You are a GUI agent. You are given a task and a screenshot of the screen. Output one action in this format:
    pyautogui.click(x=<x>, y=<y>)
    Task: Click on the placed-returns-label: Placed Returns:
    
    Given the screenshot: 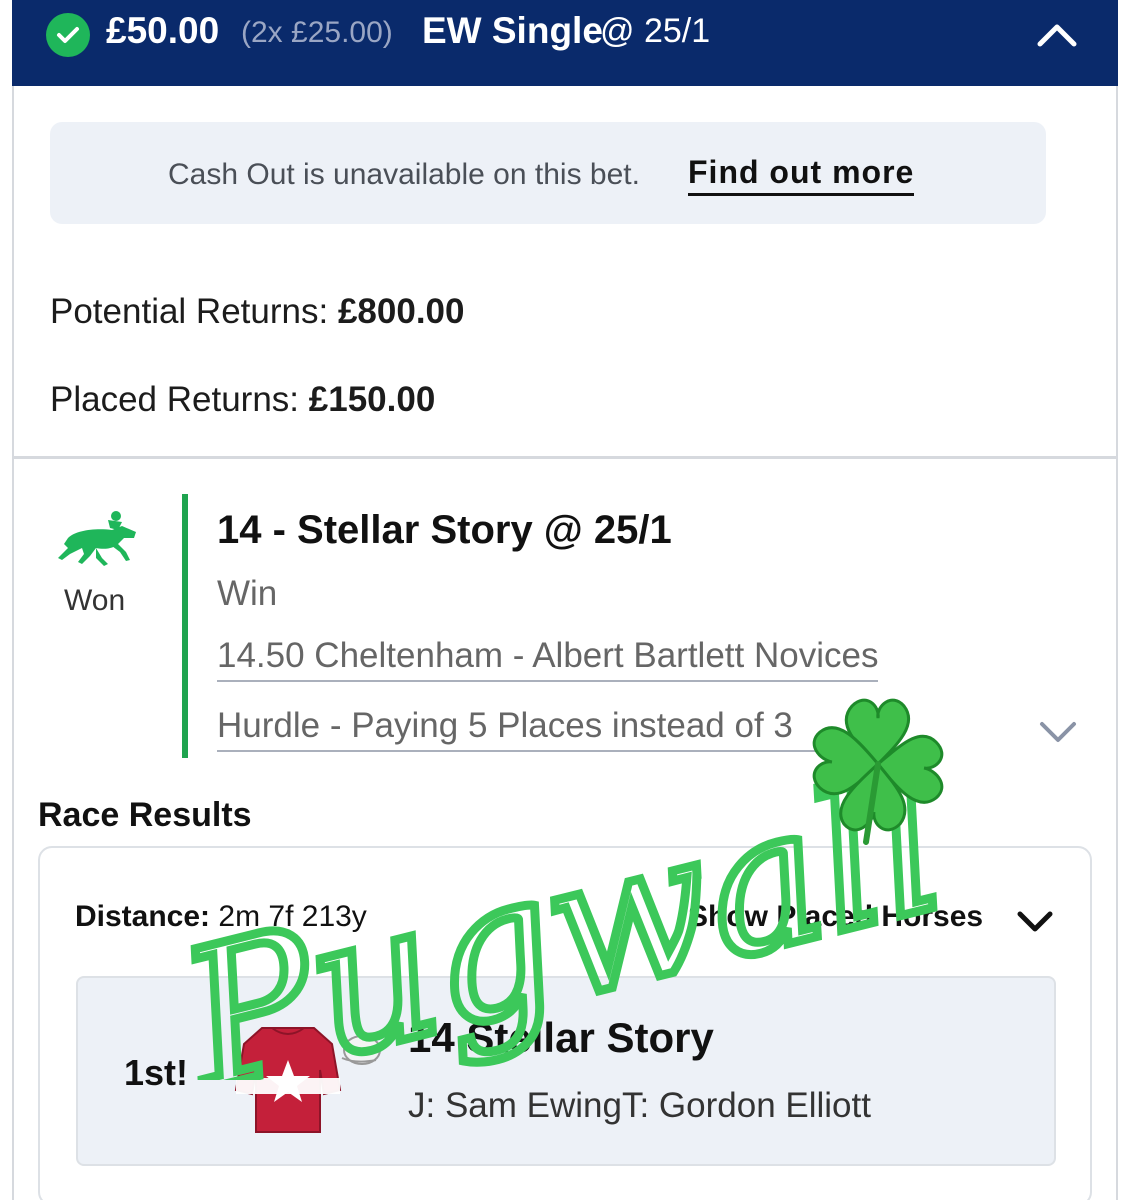 What is the action you would take?
    pyautogui.click(x=175, y=399)
    